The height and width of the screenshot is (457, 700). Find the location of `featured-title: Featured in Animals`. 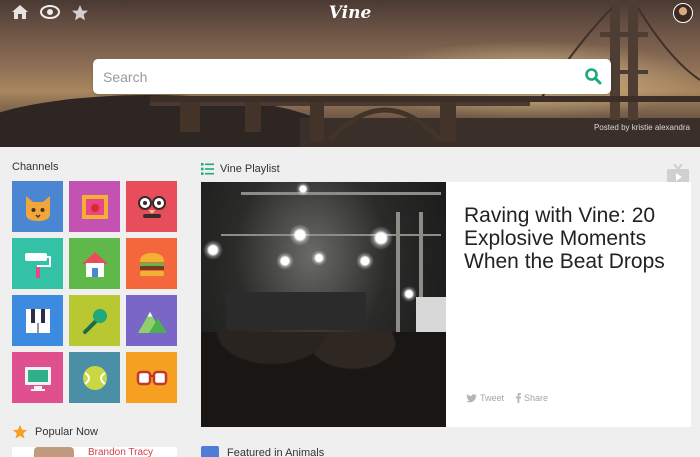

featured-title: Featured in Animals is located at coordinates (276, 452).